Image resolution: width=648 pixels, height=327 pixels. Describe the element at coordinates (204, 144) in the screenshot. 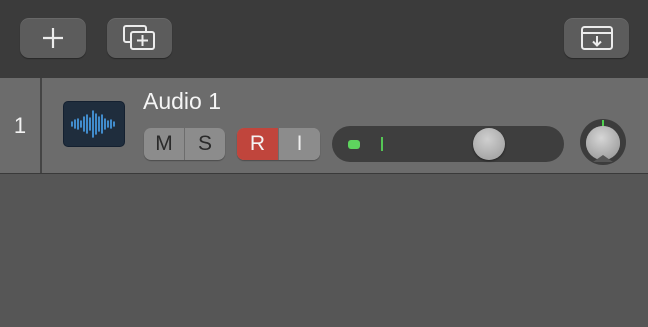

I see `solo-button: S` at that location.